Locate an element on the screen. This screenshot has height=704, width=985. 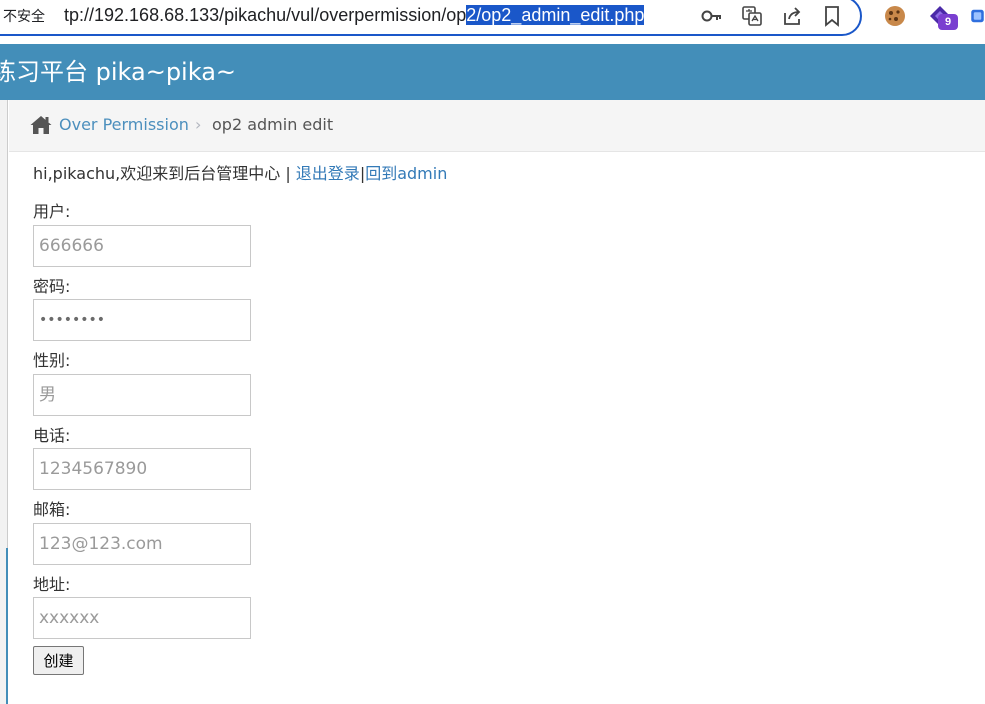
cookie-extension-icon is located at coordinates (895, 16).